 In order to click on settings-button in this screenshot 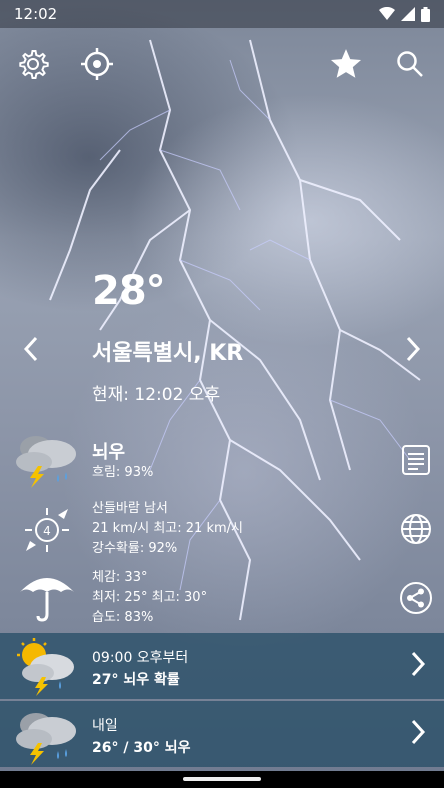, I will do `click(33, 64)`.